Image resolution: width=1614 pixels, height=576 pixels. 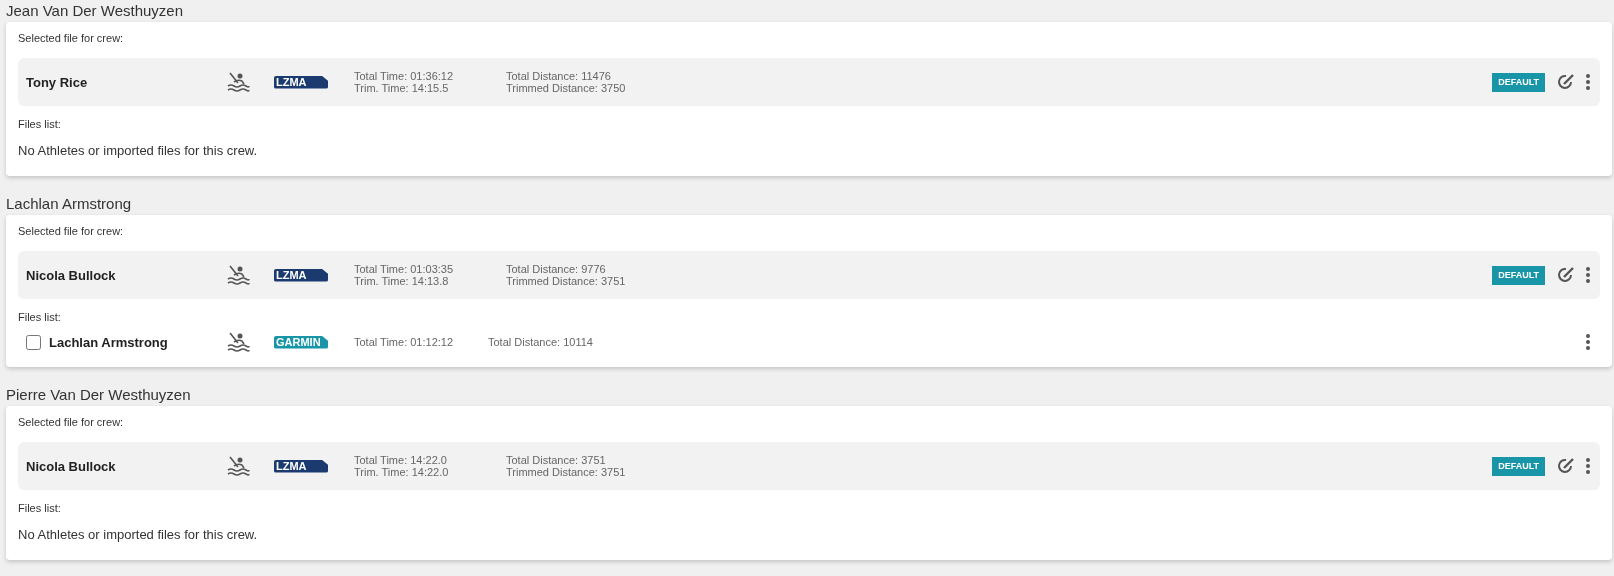 I want to click on crew-name: Jean Van Der Westhuyzen, so click(x=95, y=11).